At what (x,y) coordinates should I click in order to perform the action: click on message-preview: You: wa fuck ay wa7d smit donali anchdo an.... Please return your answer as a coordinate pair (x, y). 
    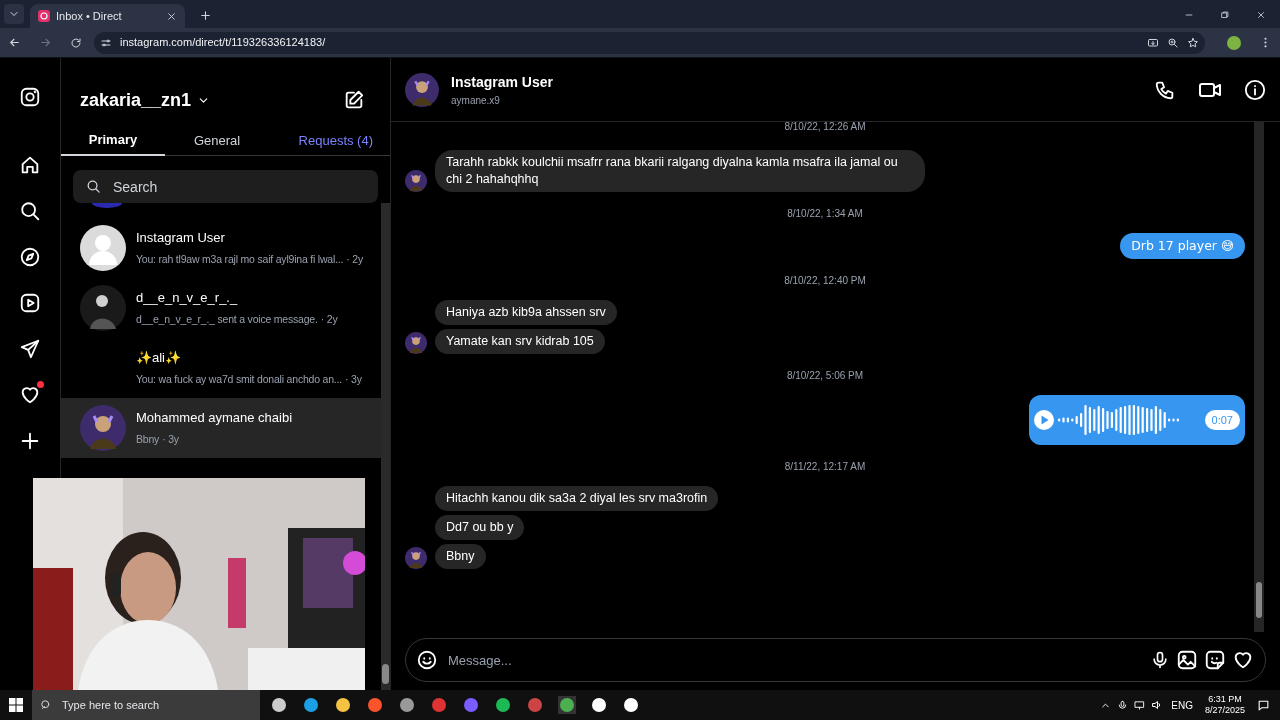
    Looking at the image, I should click on (239, 379).